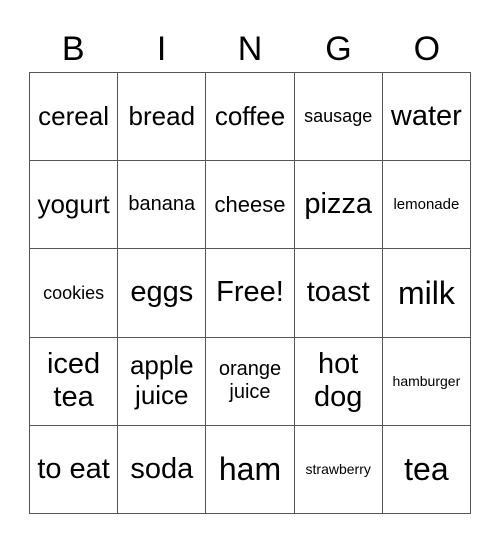 The image size is (500, 544). What do you see at coordinates (338, 49) in the screenshot?
I see `header-letter-g: G` at bounding box center [338, 49].